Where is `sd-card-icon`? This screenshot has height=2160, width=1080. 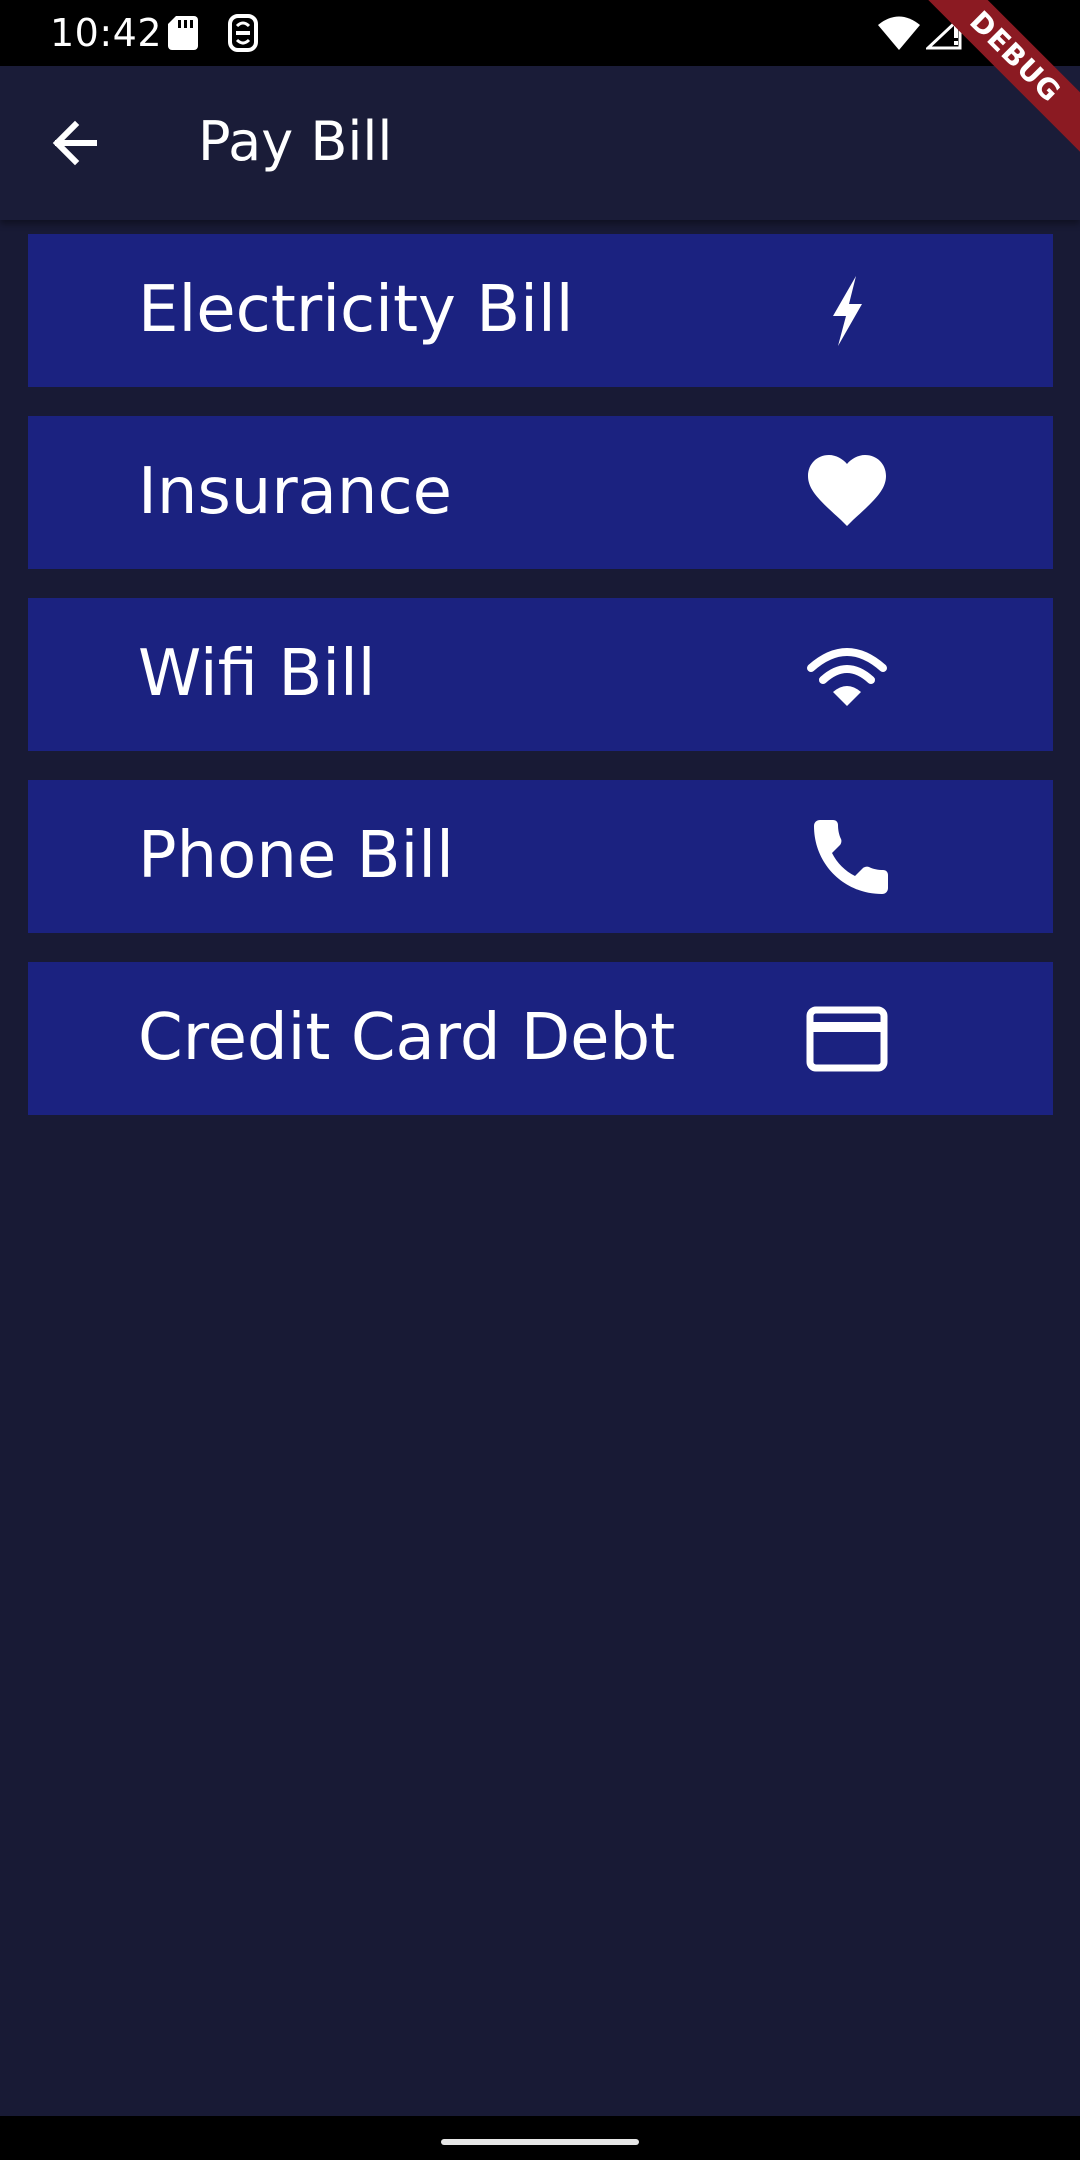 sd-card-icon is located at coordinates (183, 35).